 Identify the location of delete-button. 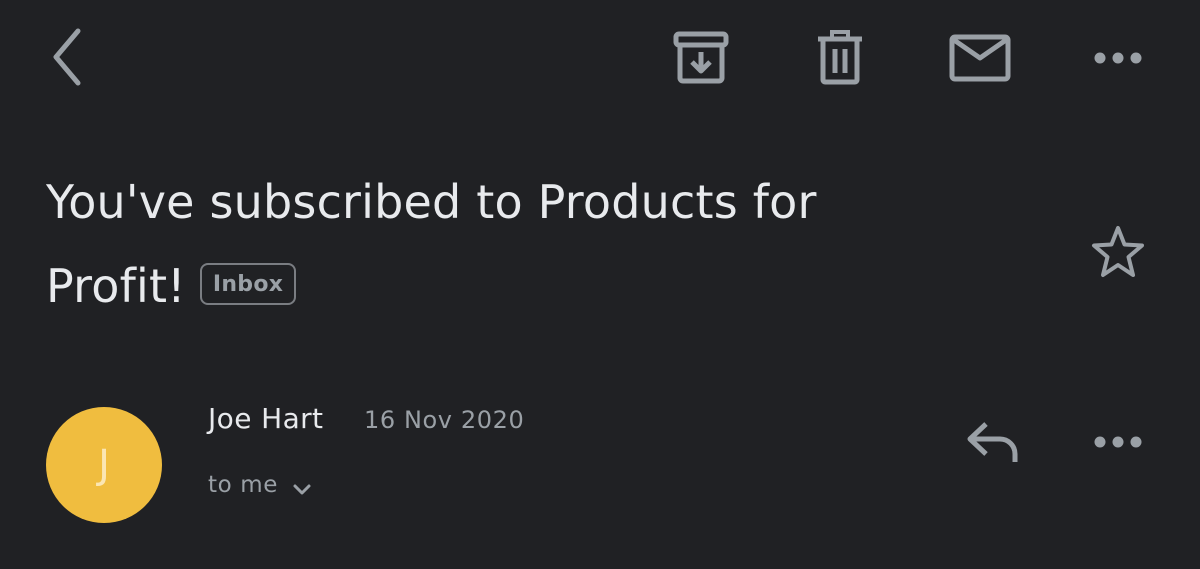
(840, 57).